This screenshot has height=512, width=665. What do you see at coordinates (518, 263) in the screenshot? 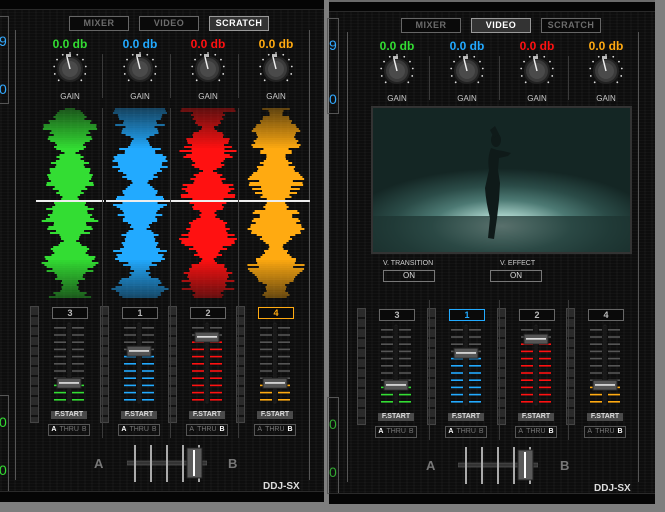
I see `video-effect-label: V. EFFECT` at bounding box center [518, 263].